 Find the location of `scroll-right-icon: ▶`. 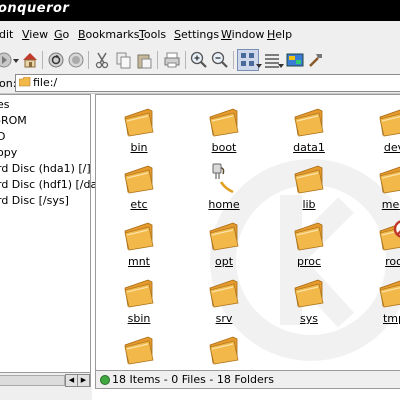

scroll-right-icon: ▶ is located at coordinates (83, 380).